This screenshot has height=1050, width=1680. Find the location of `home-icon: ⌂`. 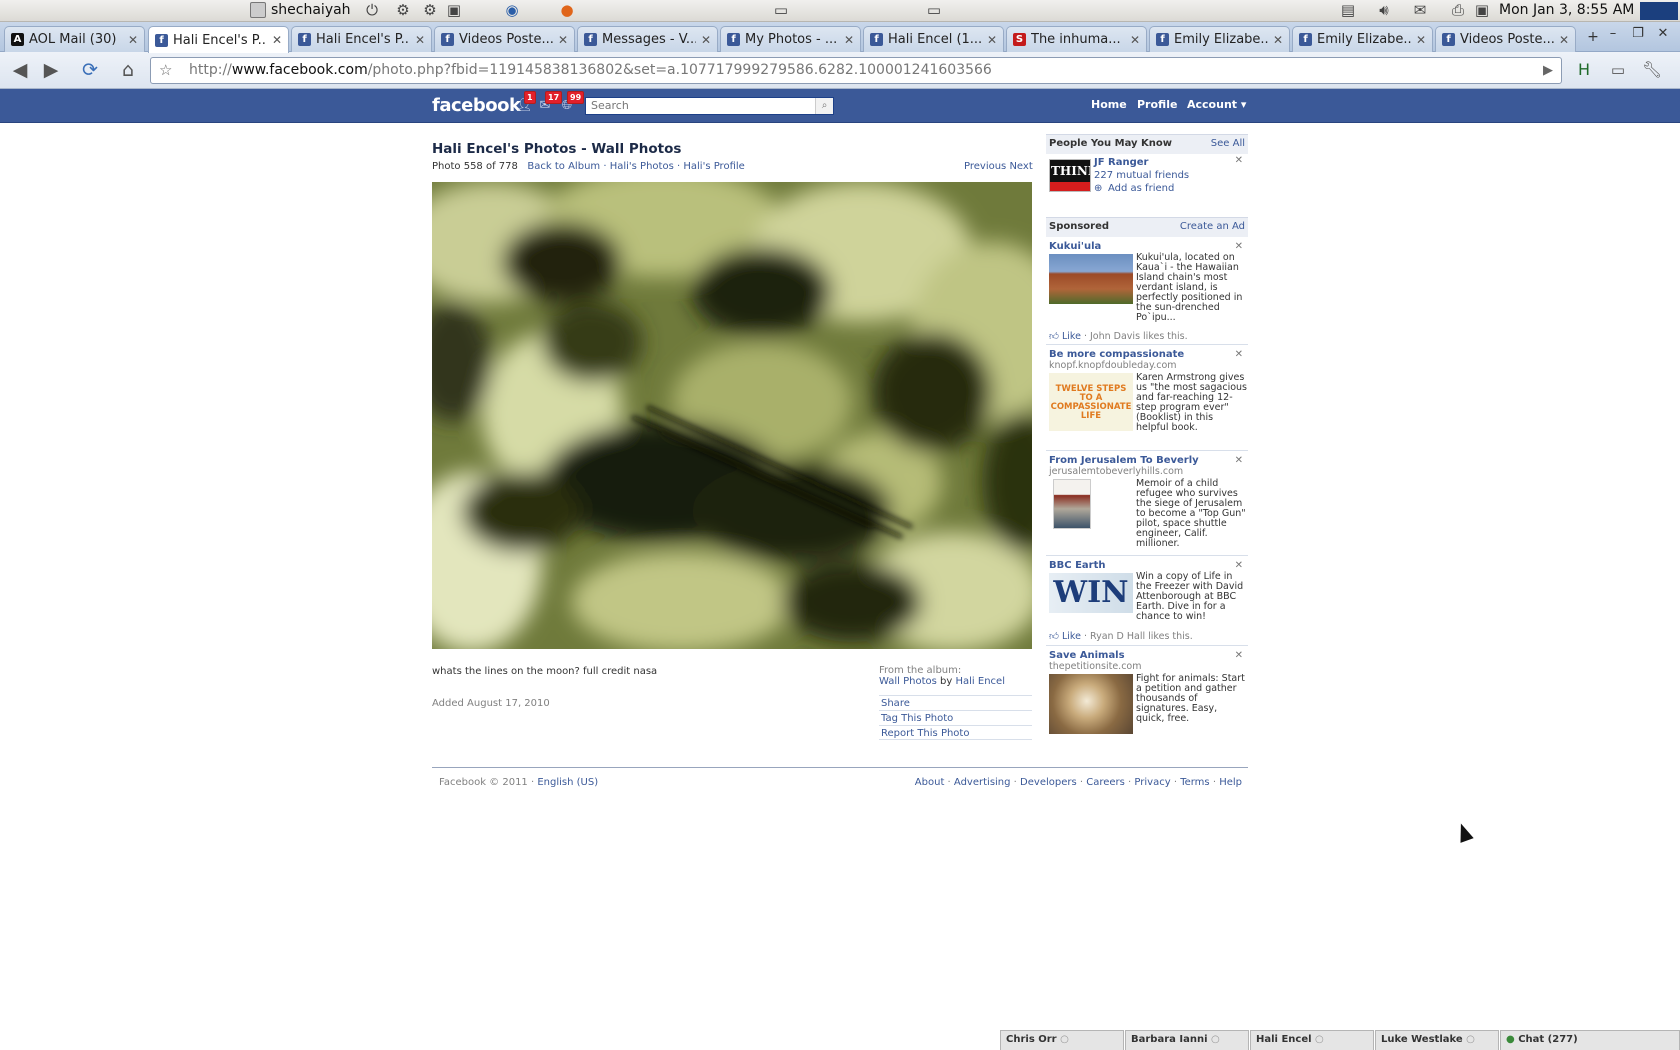

home-icon: ⌂ is located at coordinates (128, 70).